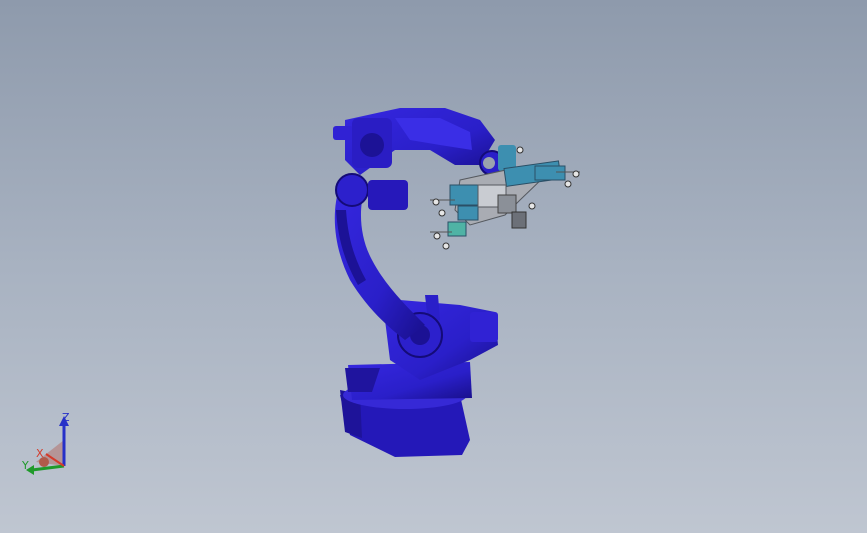 This screenshot has height=533, width=867. I want to click on axis-z-label: Z, so click(66, 417).